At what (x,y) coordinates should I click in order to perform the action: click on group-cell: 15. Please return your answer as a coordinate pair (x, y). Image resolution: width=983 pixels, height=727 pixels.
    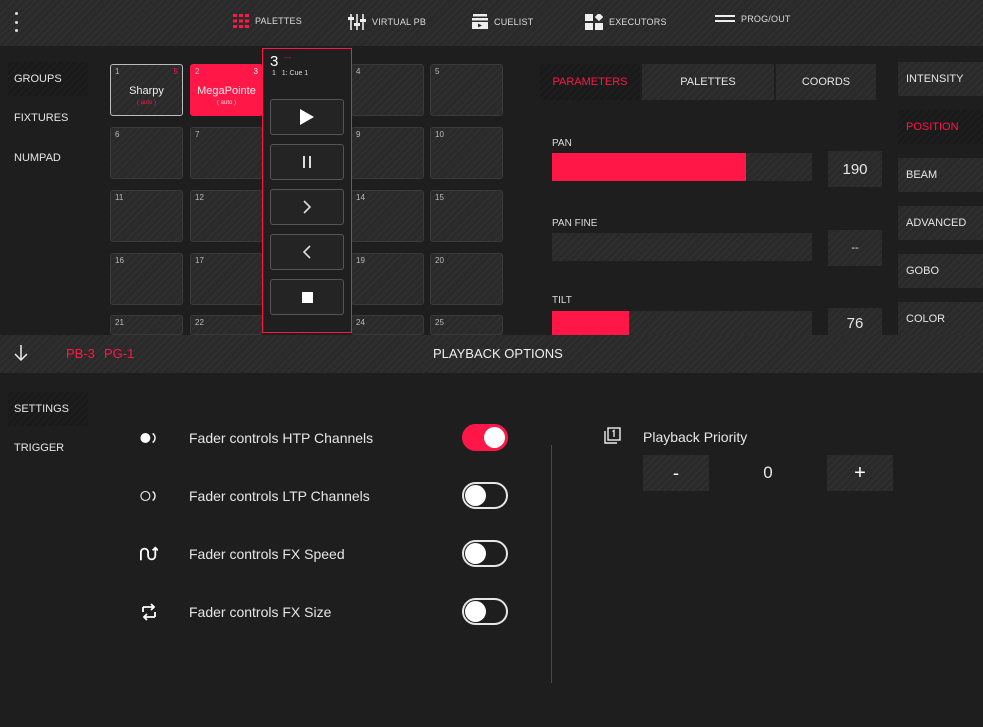
    Looking at the image, I should click on (466, 216).